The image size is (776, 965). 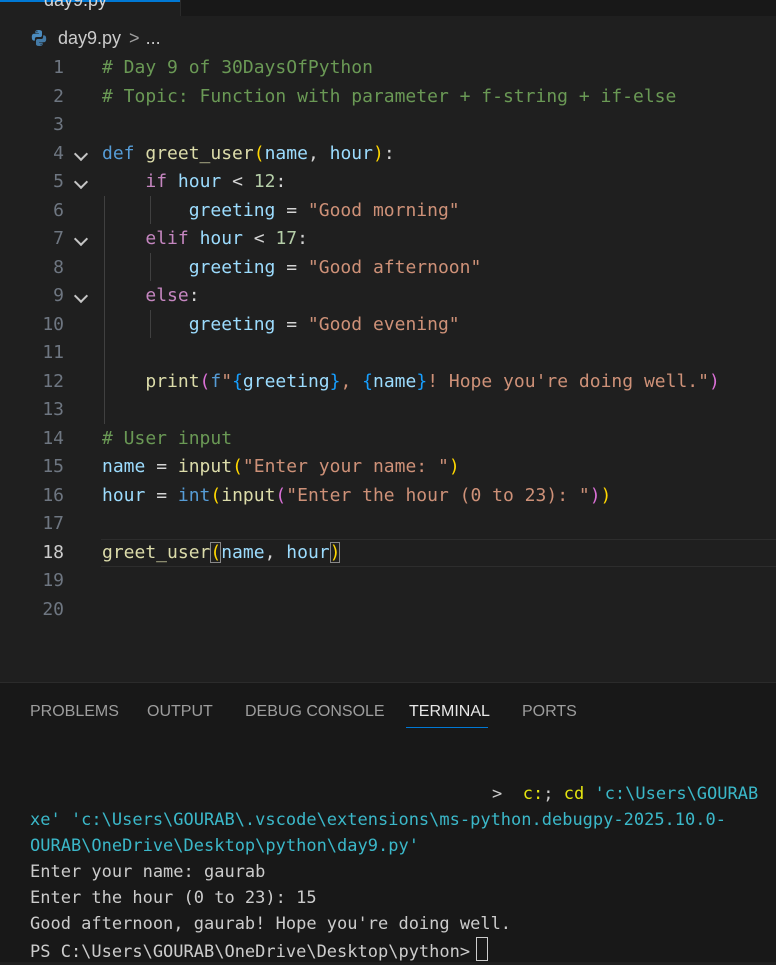 I want to click on code-line: 11, so click(x=388, y=353).